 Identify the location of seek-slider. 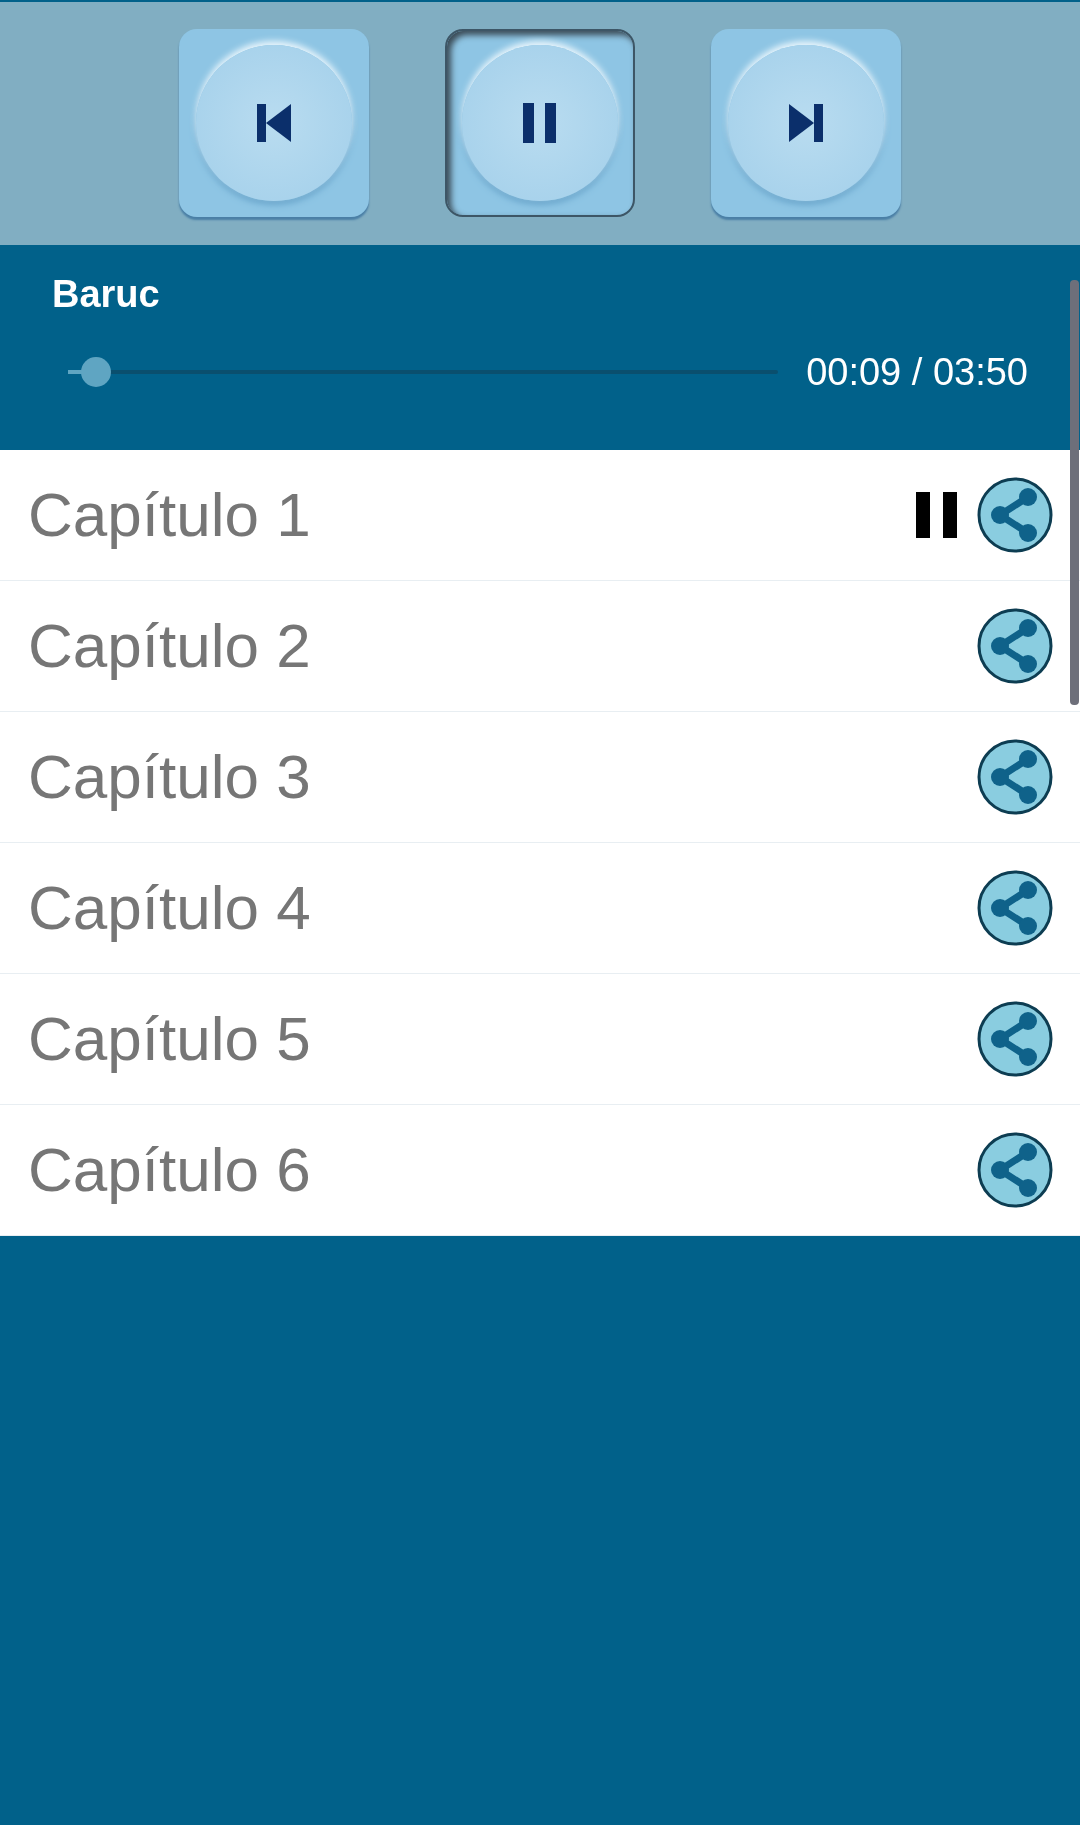
(423, 372).